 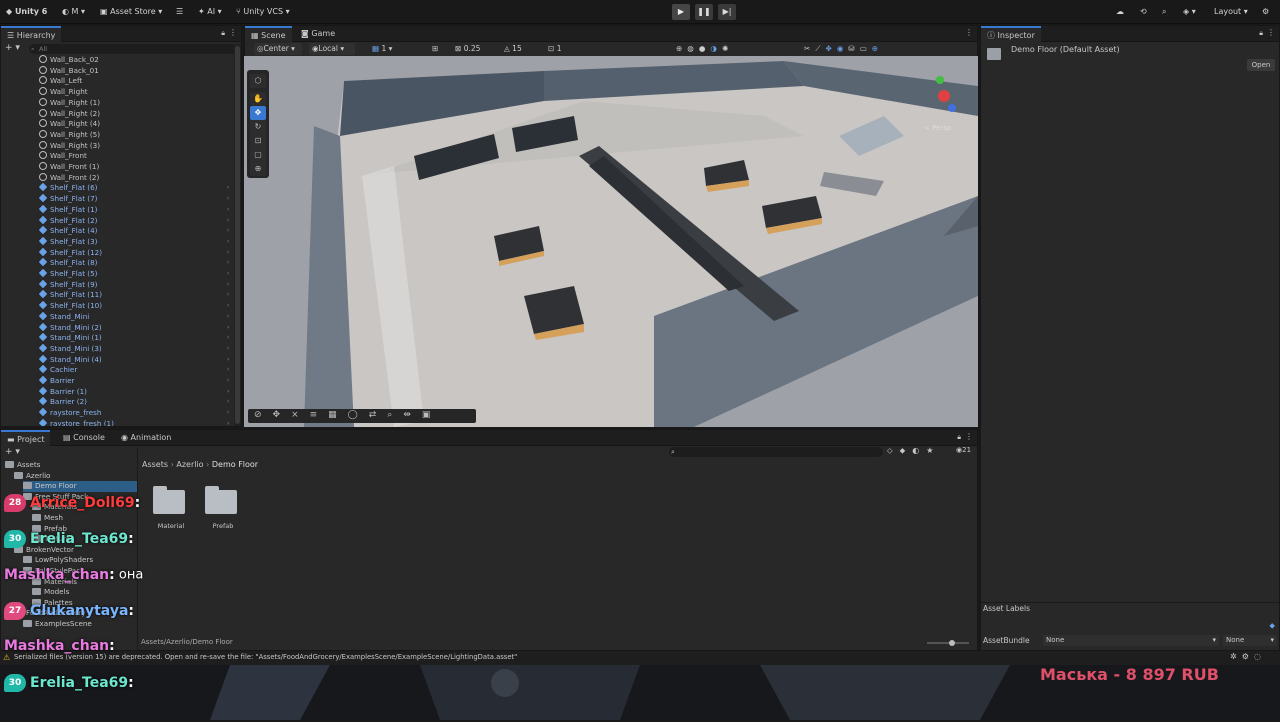 What do you see at coordinates (133, 317) in the screenshot?
I see `hierarchy-item: Stand_Mini ›` at bounding box center [133, 317].